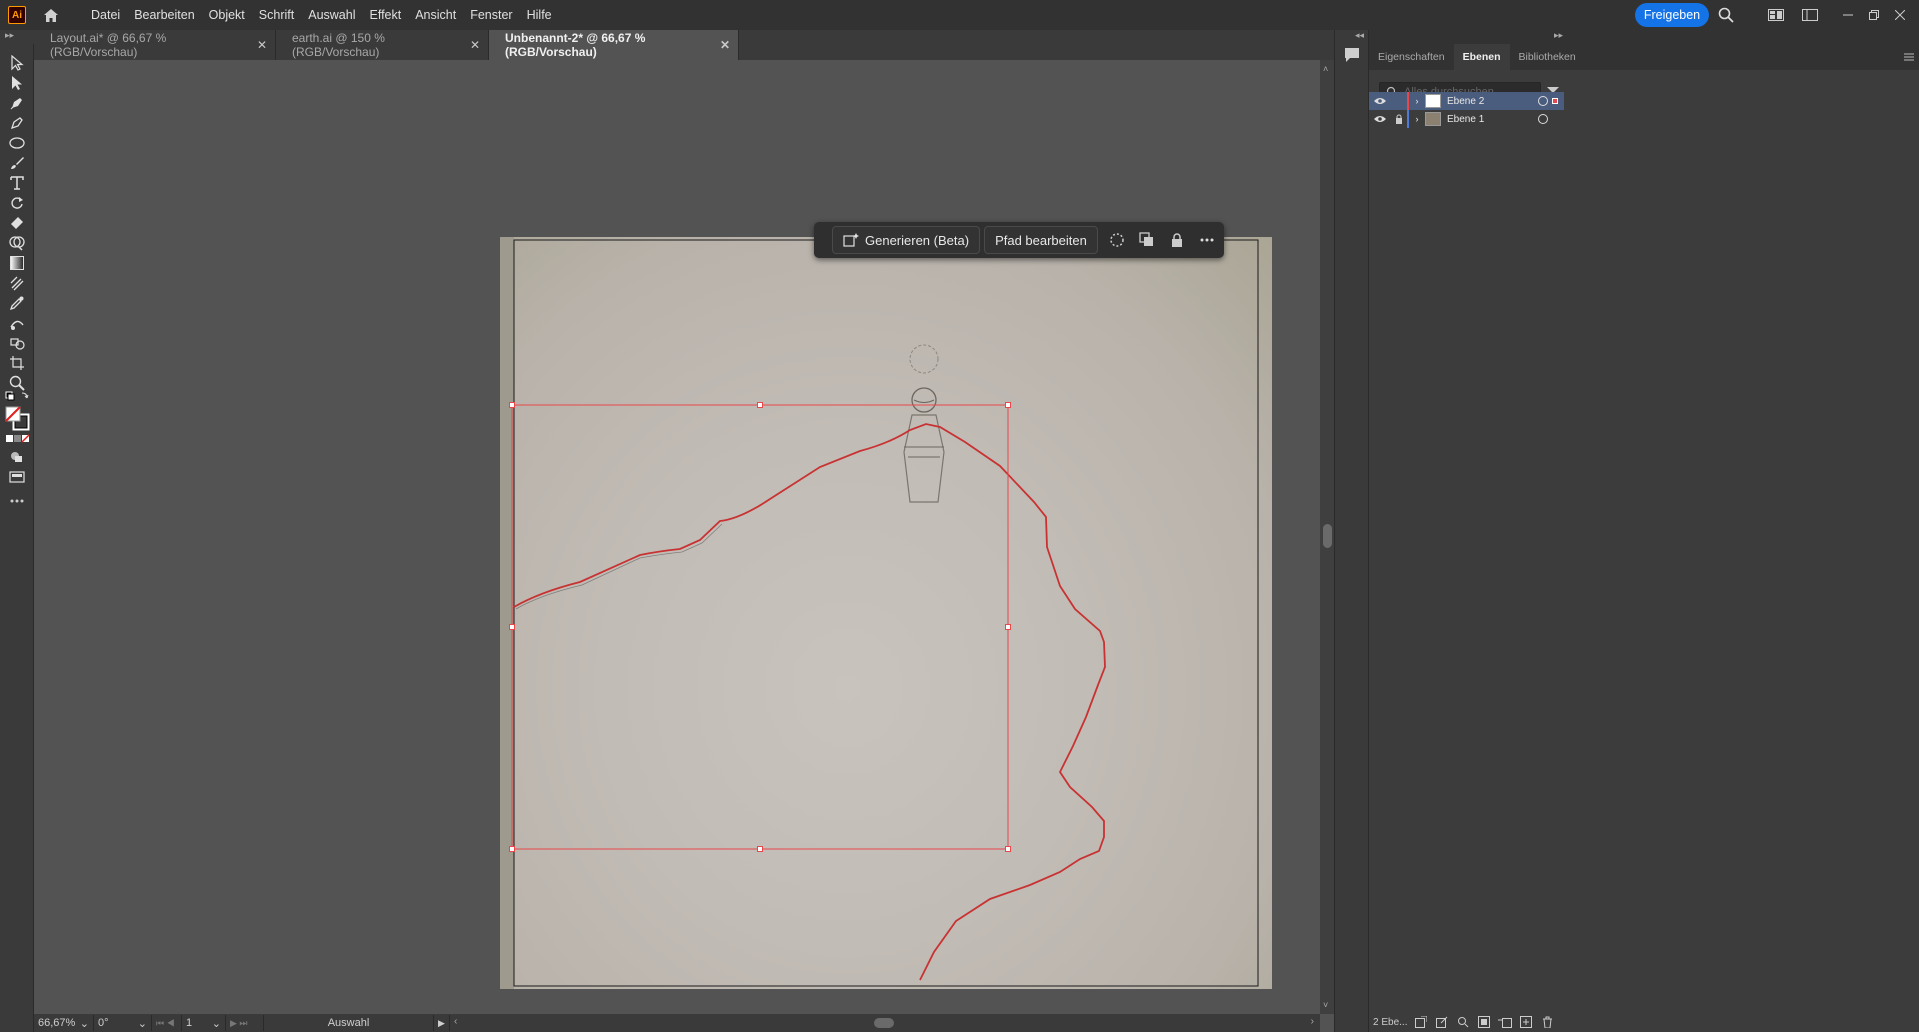 The image size is (1919, 1032). Describe the element at coordinates (338, 45) in the screenshot. I see `tab-label: earth.ai @ 150 % (RGB/Vorschau)` at that location.